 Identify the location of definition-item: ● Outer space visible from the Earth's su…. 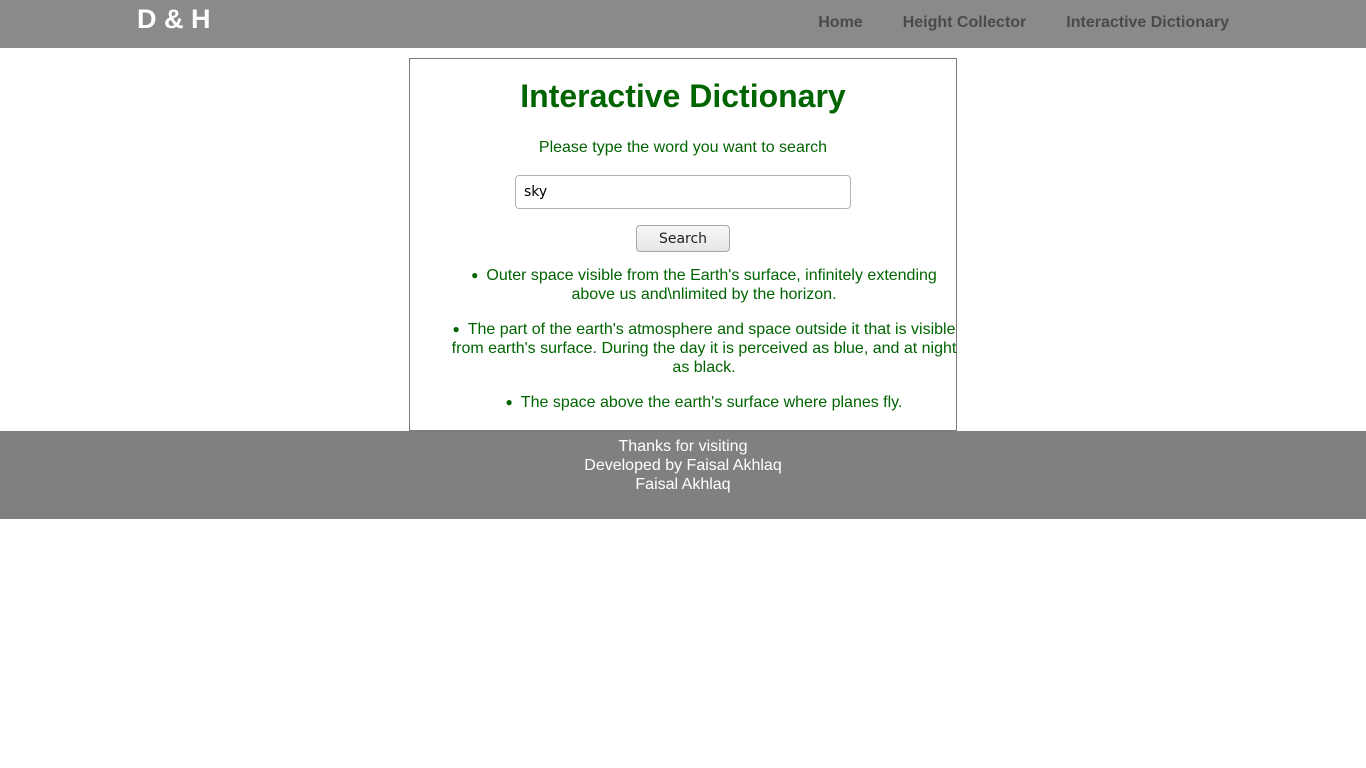
(704, 285).